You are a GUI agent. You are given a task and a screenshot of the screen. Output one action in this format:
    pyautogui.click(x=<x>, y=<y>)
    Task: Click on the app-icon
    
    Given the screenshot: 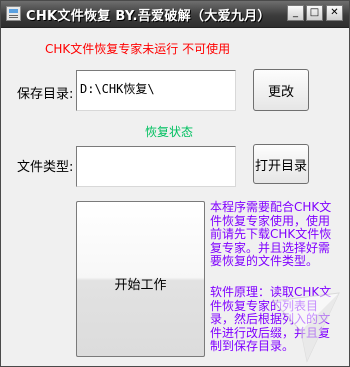 What is the action you would take?
    pyautogui.click(x=13, y=13)
    